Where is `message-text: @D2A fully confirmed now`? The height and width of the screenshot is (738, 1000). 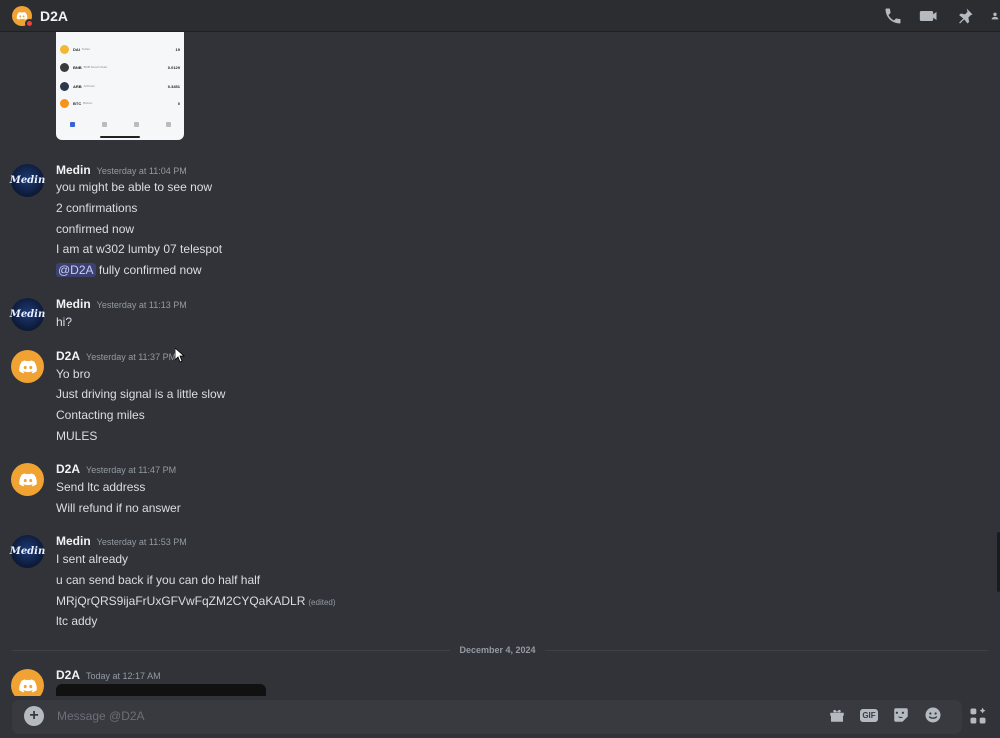
message-text: @D2A fully confirmed now is located at coordinates (129, 270).